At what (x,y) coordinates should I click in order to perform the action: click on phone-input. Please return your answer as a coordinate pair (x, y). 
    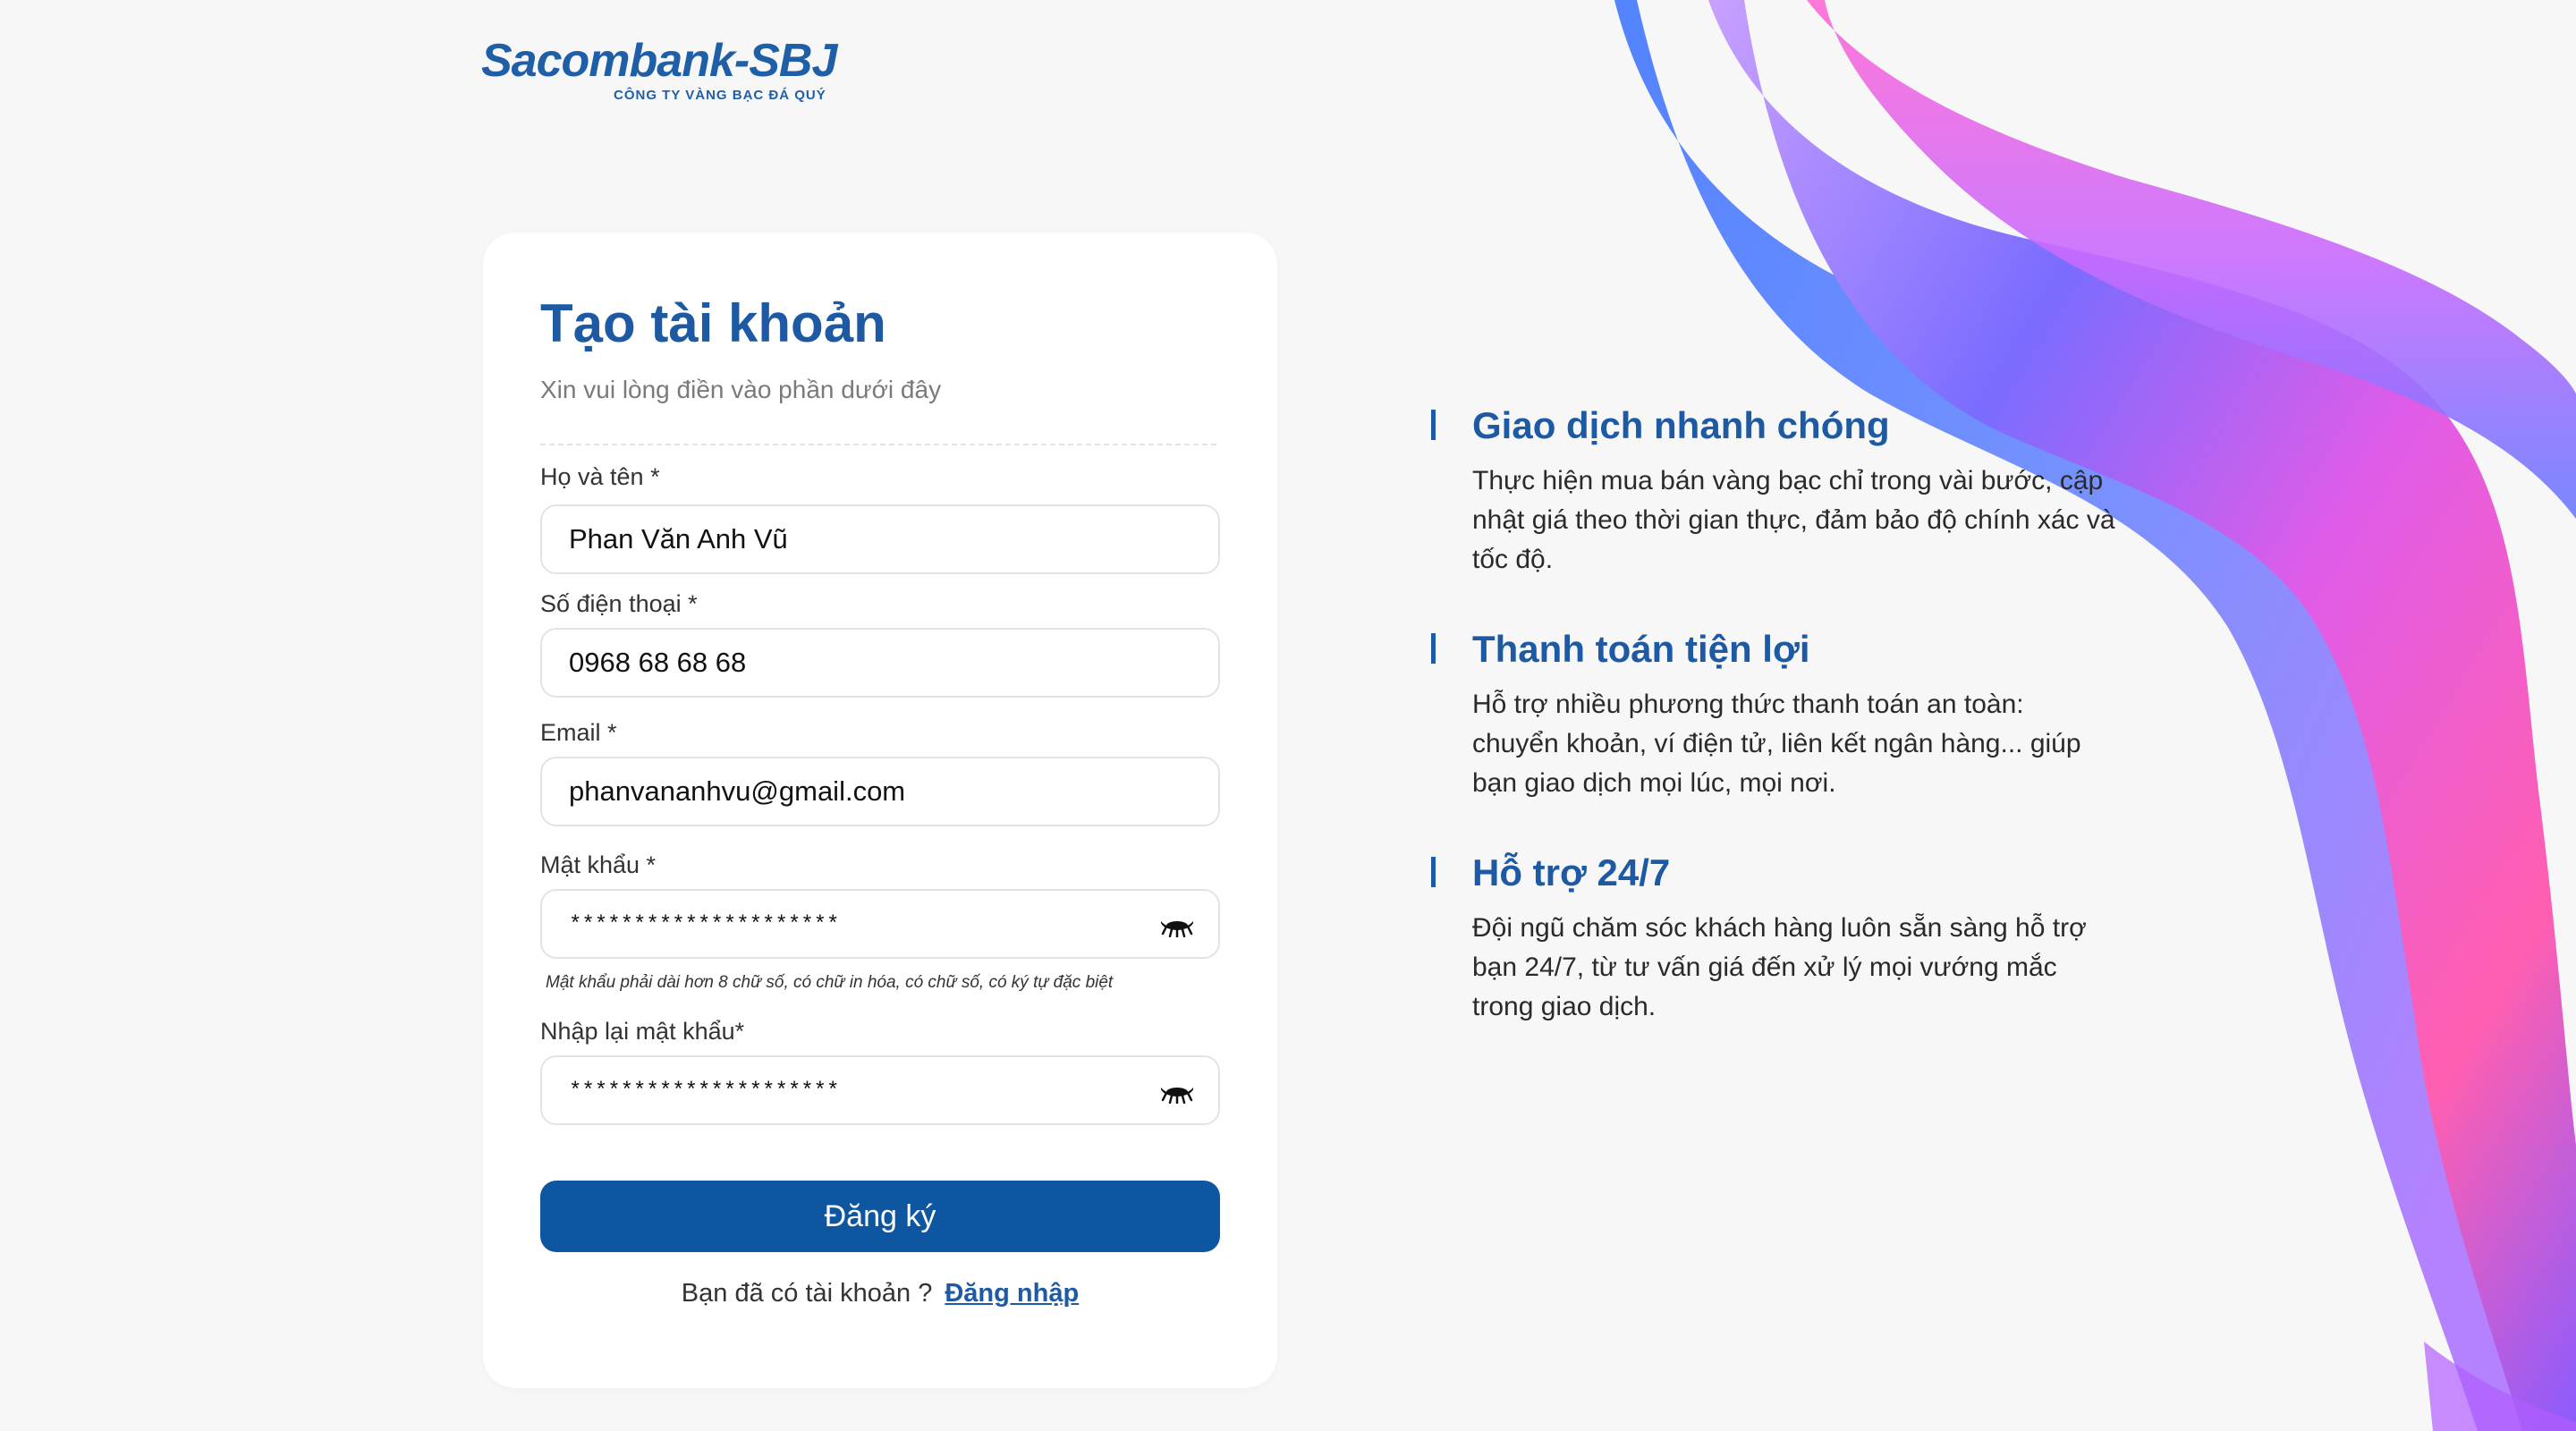
    Looking at the image, I should click on (855, 663).